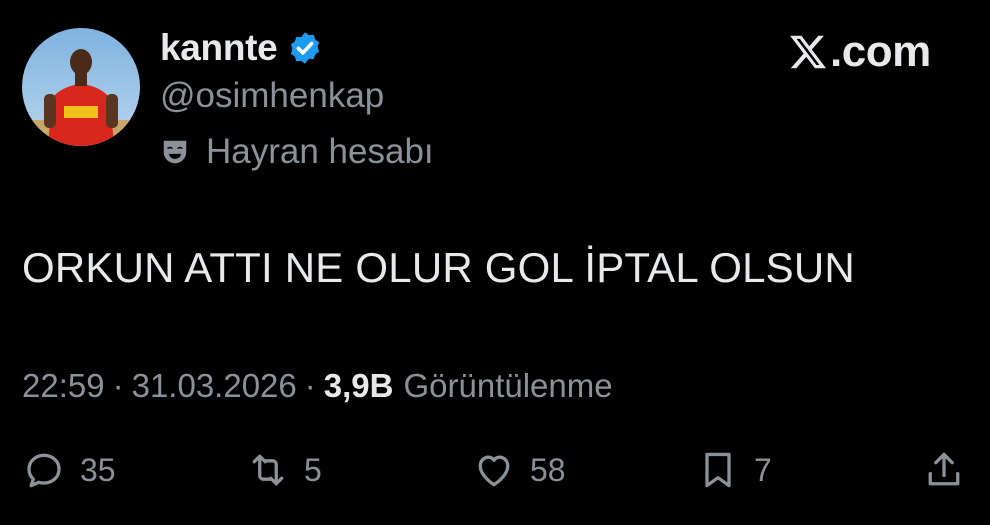  I want to click on action-bar: 35 5 58 7, so click(495, 470).